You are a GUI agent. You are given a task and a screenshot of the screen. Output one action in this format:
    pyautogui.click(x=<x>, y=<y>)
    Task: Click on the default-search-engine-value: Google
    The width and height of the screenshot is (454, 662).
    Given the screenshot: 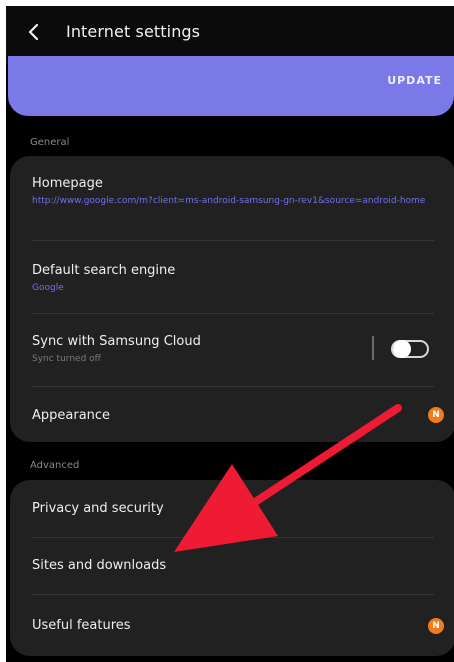 What is the action you would take?
    pyautogui.click(x=48, y=288)
    